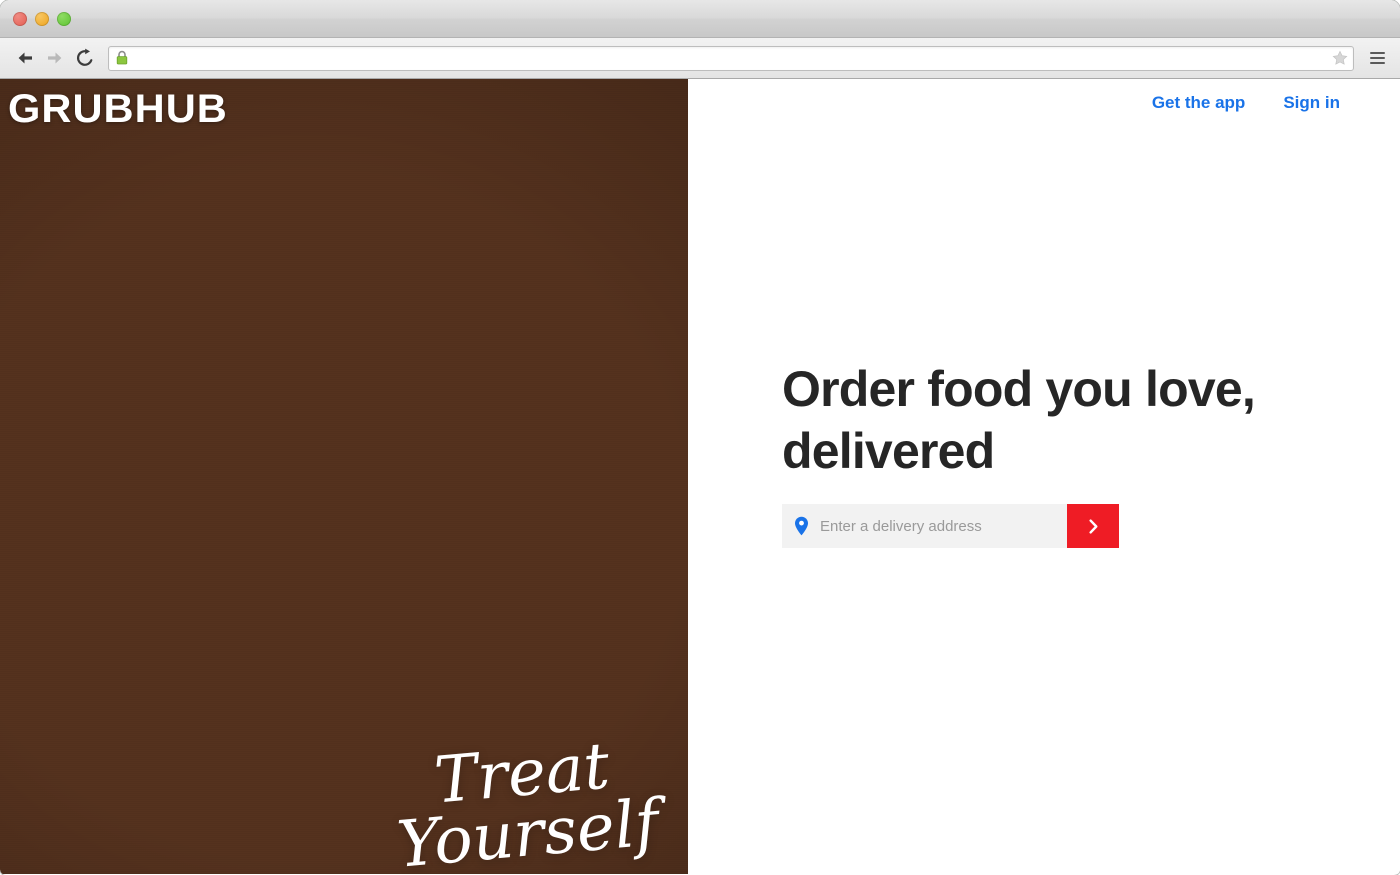  What do you see at coordinates (1019, 420) in the screenshot?
I see `page-title: Order food you love, delivered` at bounding box center [1019, 420].